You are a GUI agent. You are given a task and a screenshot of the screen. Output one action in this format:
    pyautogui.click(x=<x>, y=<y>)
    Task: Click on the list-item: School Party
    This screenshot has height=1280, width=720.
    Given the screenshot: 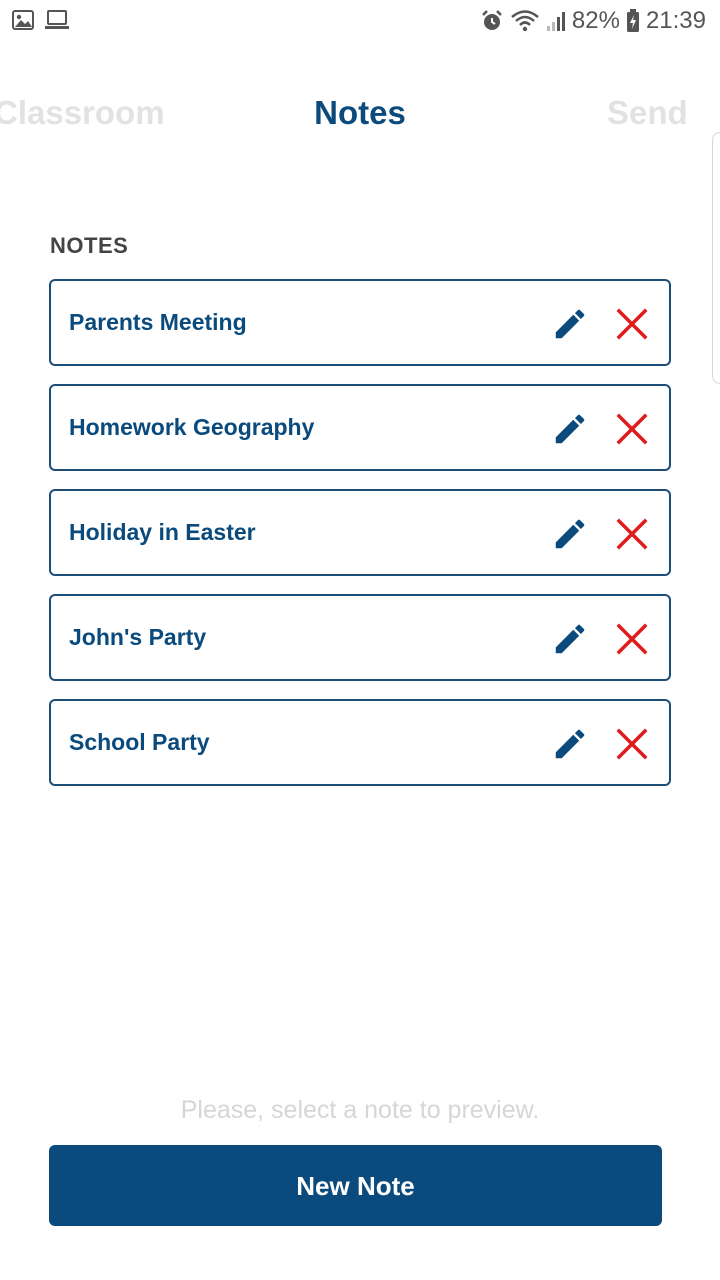 What is the action you would take?
    pyautogui.click(x=360, y=742)
    